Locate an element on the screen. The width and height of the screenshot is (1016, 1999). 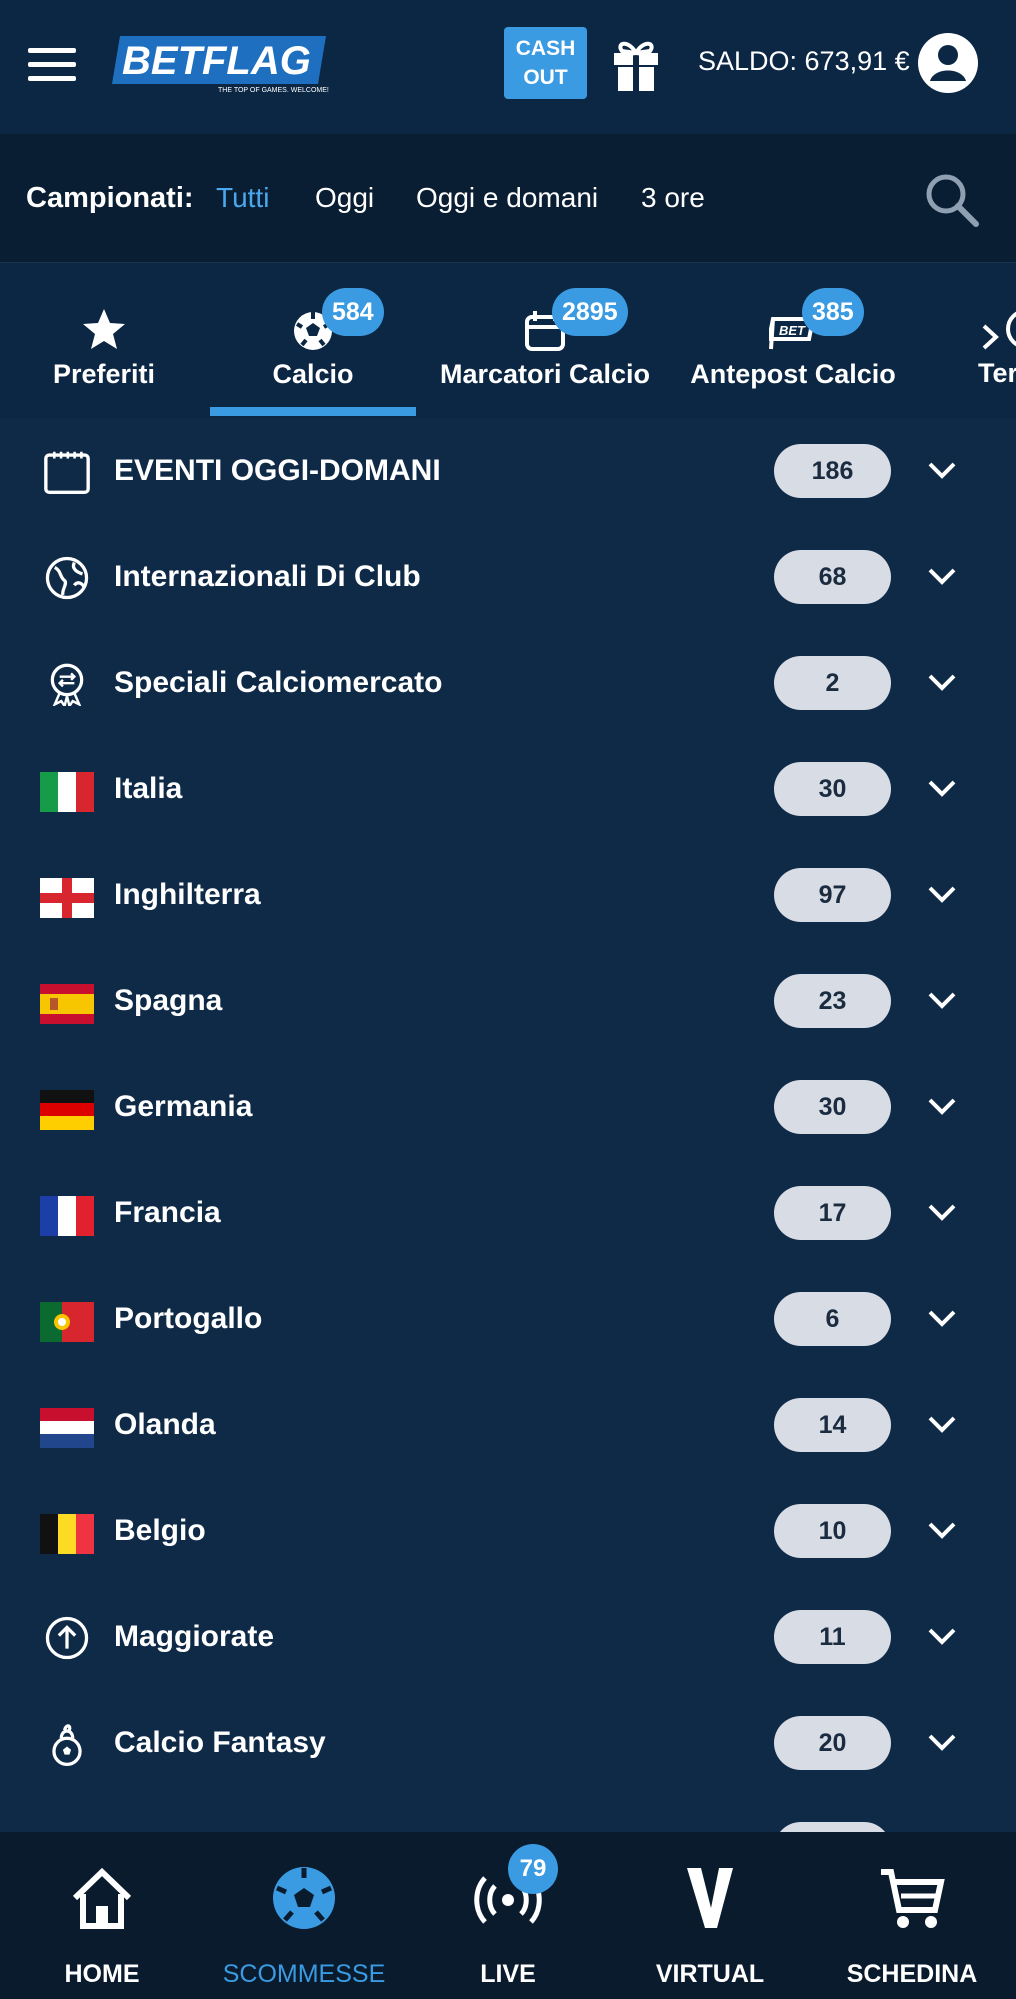
cashout-line2: OUT is located at coordinates (545, 77).